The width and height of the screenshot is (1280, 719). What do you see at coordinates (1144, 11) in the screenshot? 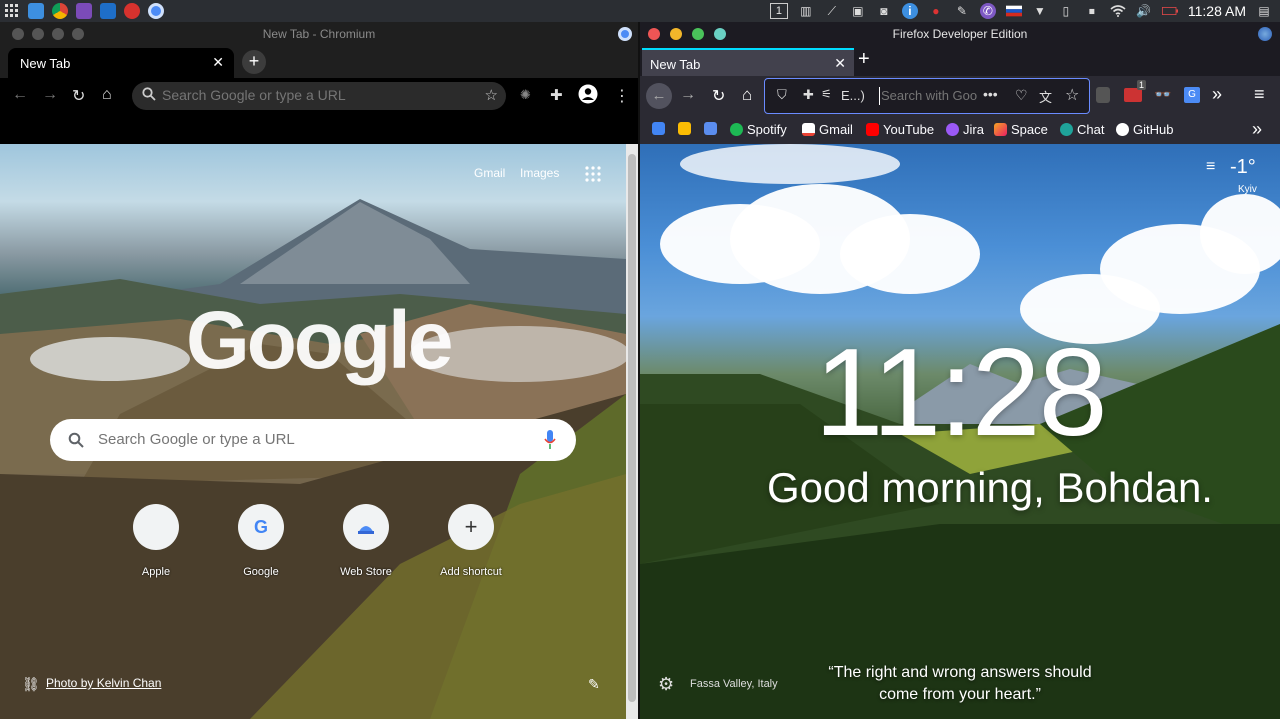
I see `volume-icon: 🔊` at bounding box center [1144, 11].